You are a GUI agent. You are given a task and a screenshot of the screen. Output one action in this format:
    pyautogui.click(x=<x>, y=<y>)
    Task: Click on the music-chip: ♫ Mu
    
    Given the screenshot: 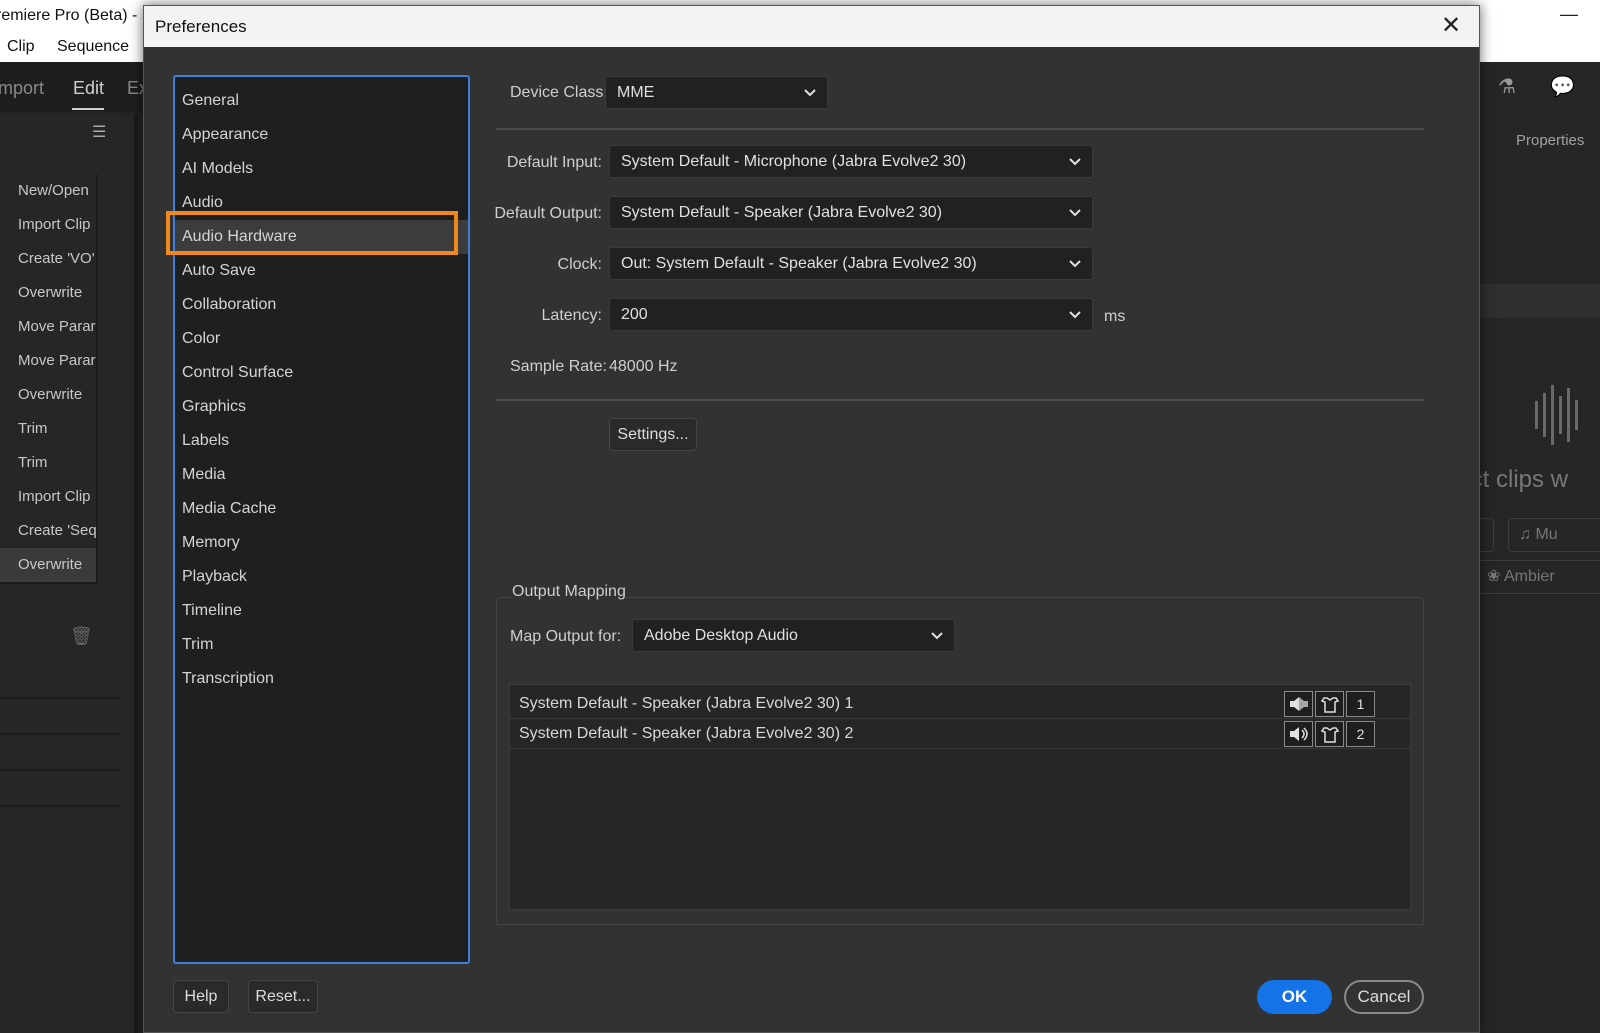 What is the action you would take?
    pyautogui.click(x=1554, y=535)
    